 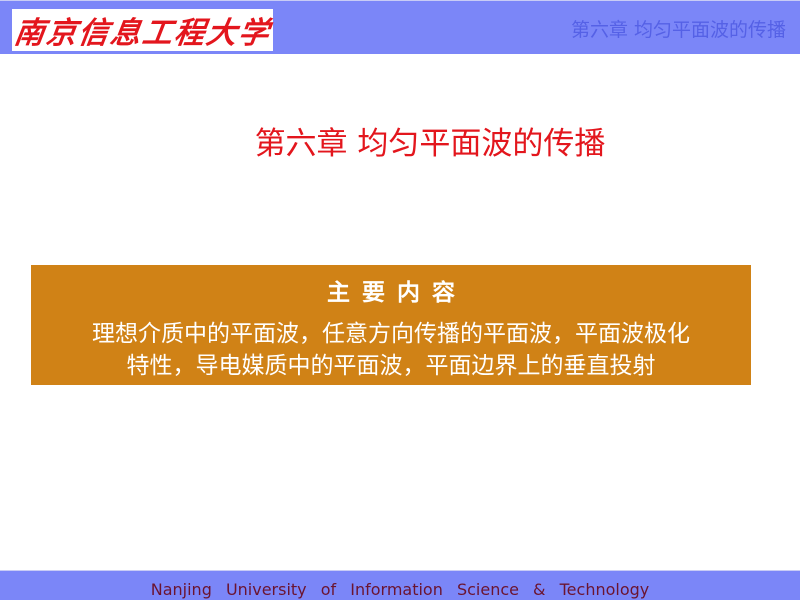 What do you see at coordinates (397, 292) in the screenshot?
I see `content-heading: 主要内容` at bounding box center [397, 292].